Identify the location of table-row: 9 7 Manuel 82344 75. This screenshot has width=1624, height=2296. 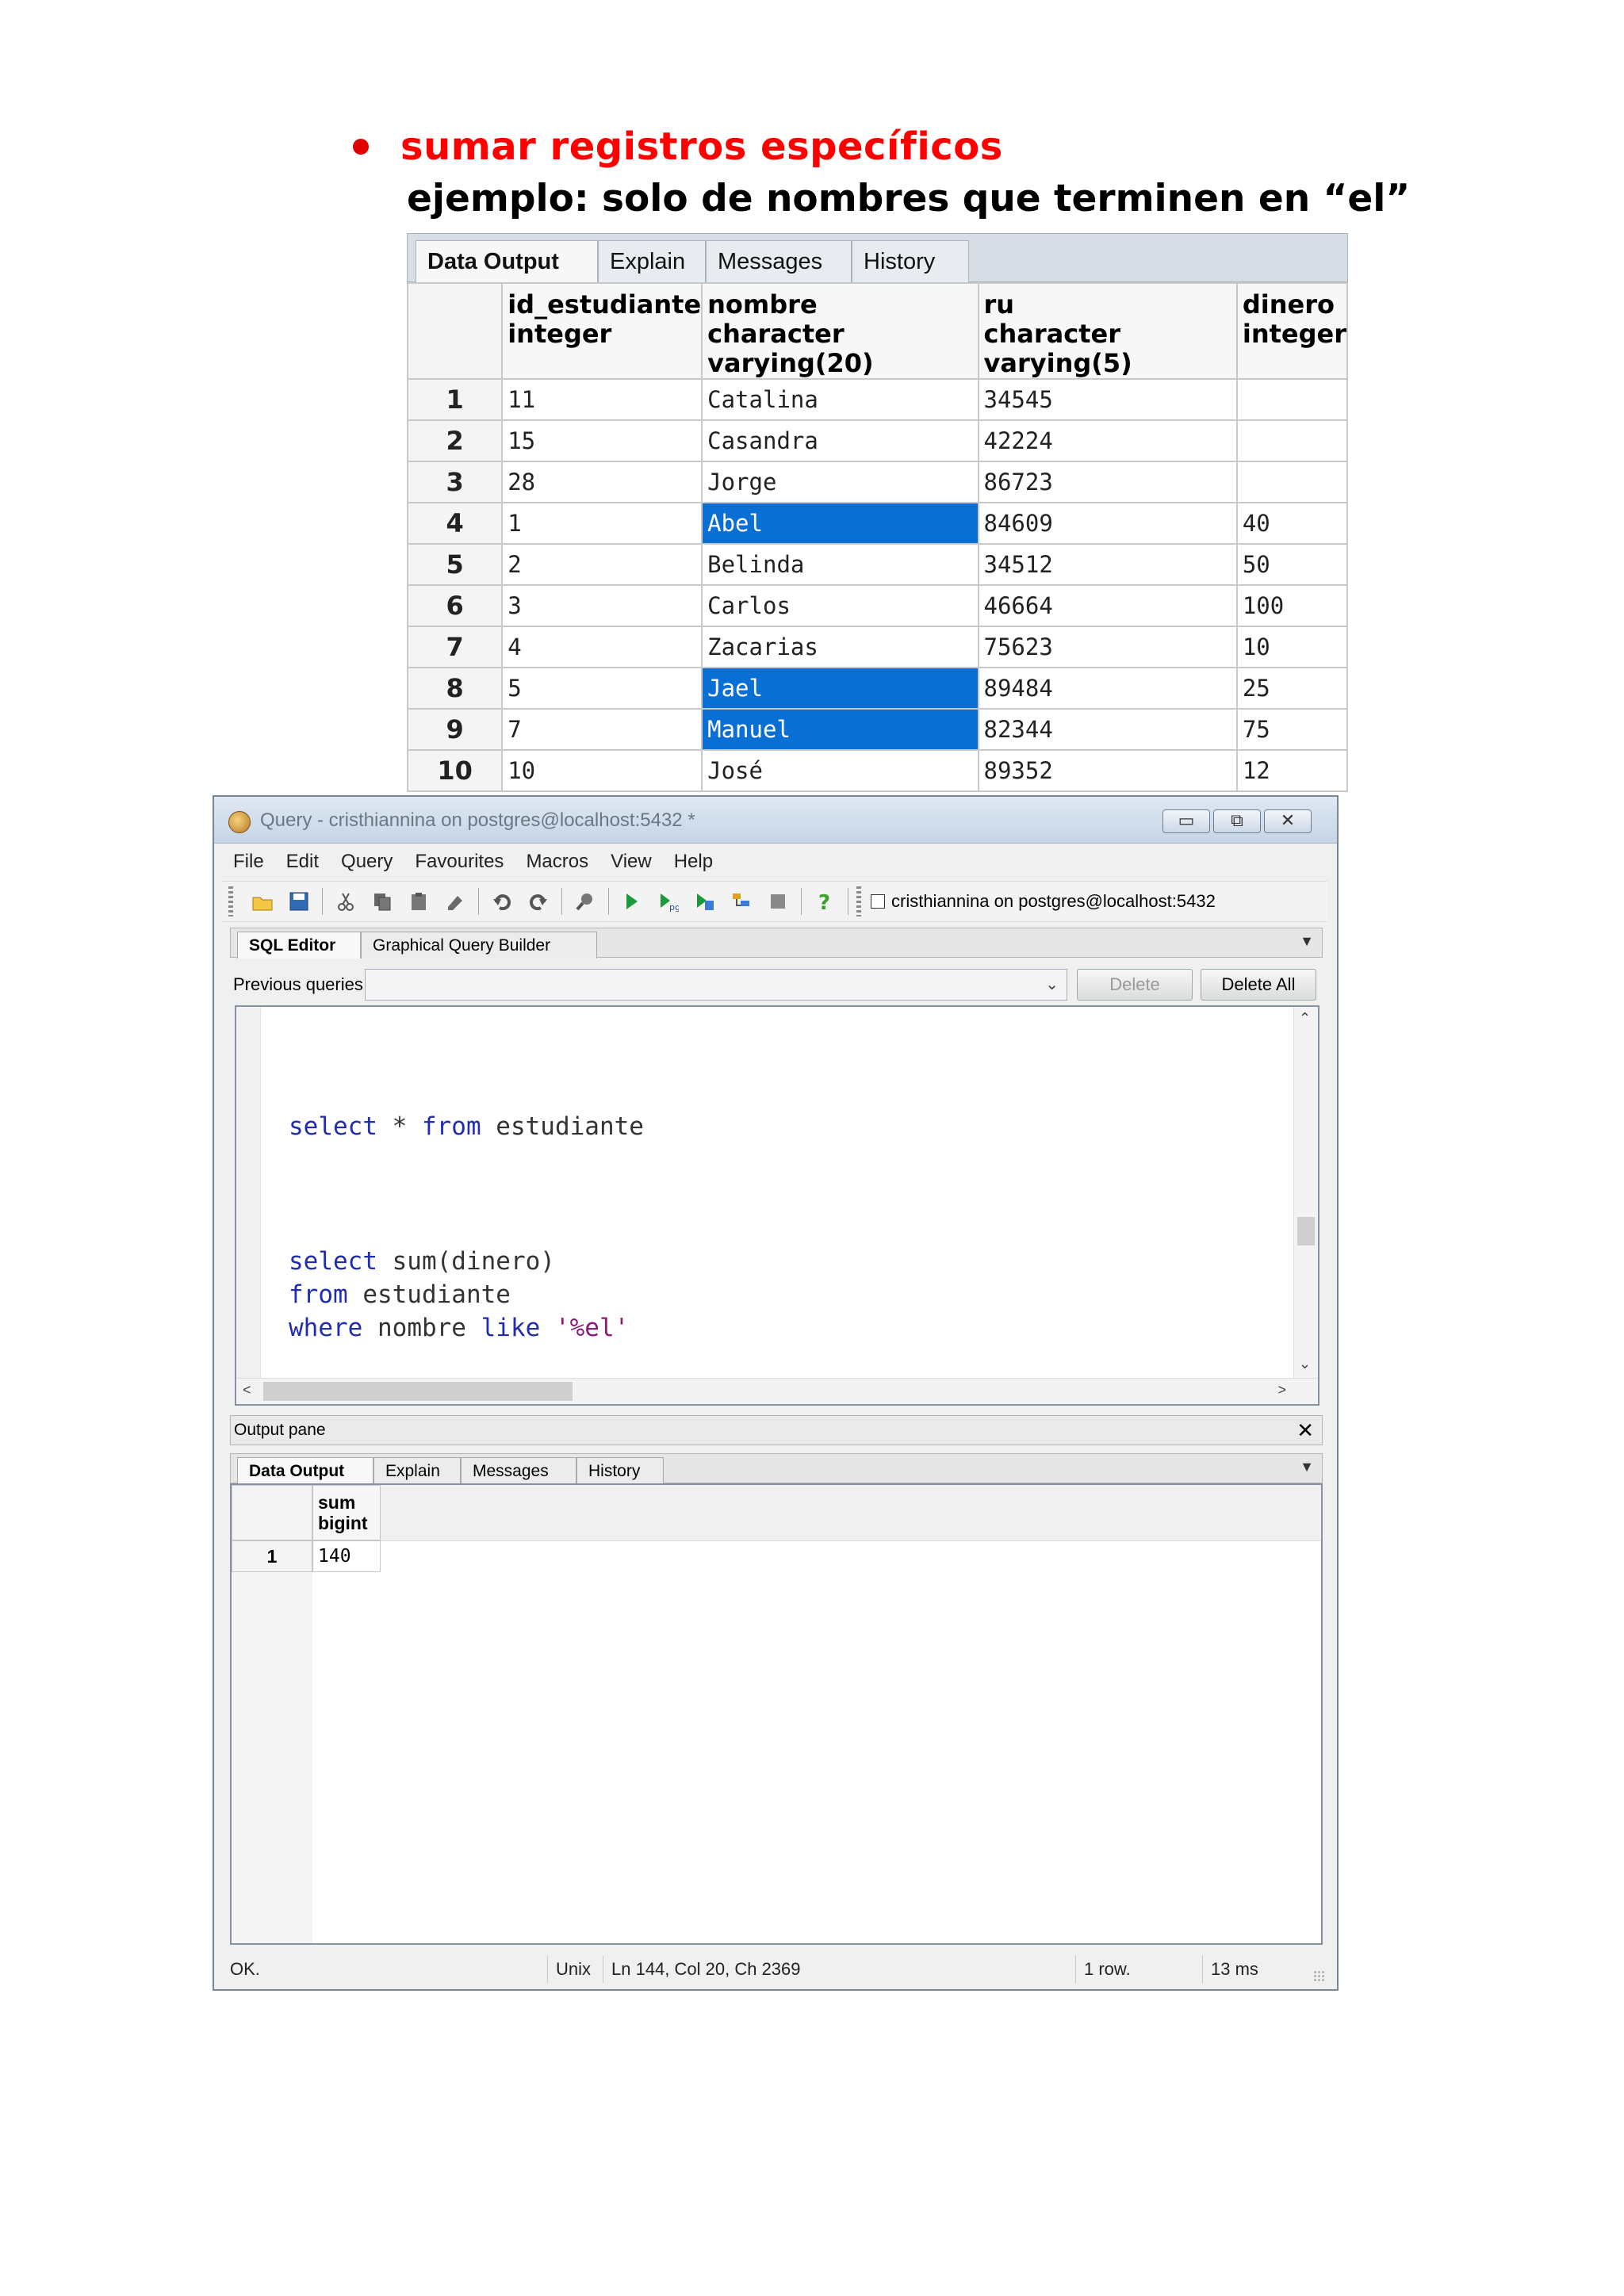
(877, 730).